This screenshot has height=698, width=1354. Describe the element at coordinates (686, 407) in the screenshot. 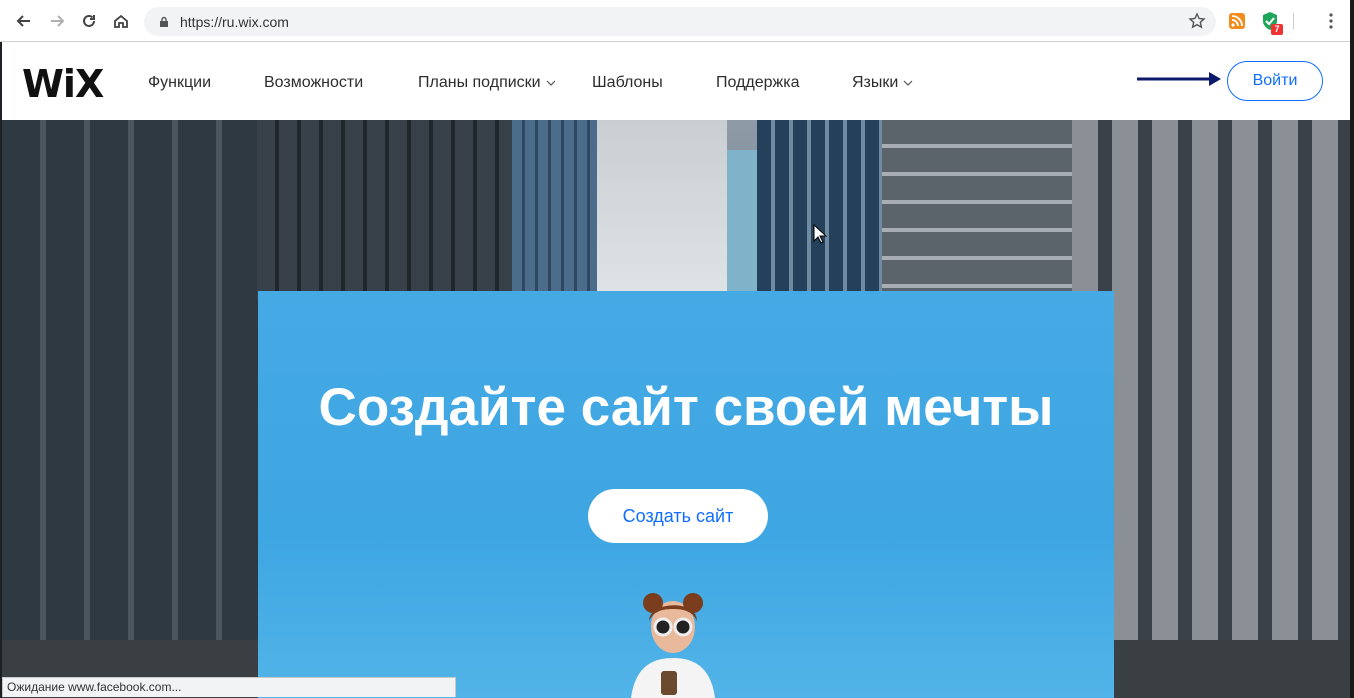

I see `hero-title: Создайте сайт своей мечты` at that location.